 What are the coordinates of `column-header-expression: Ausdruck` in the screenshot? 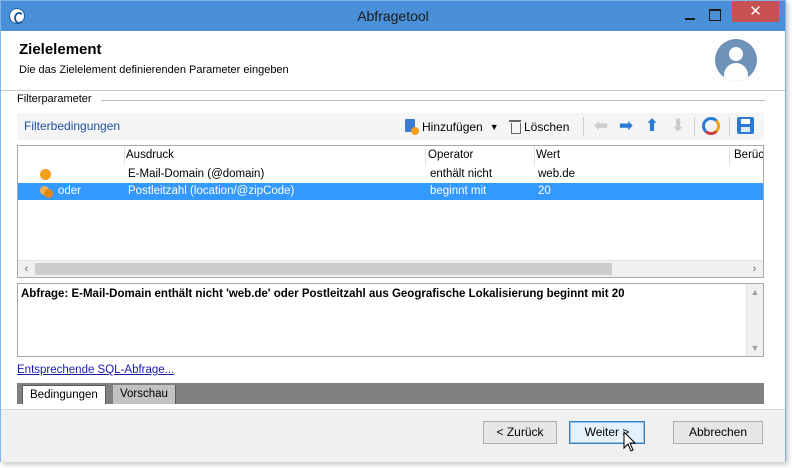 It's located at (150, 155).